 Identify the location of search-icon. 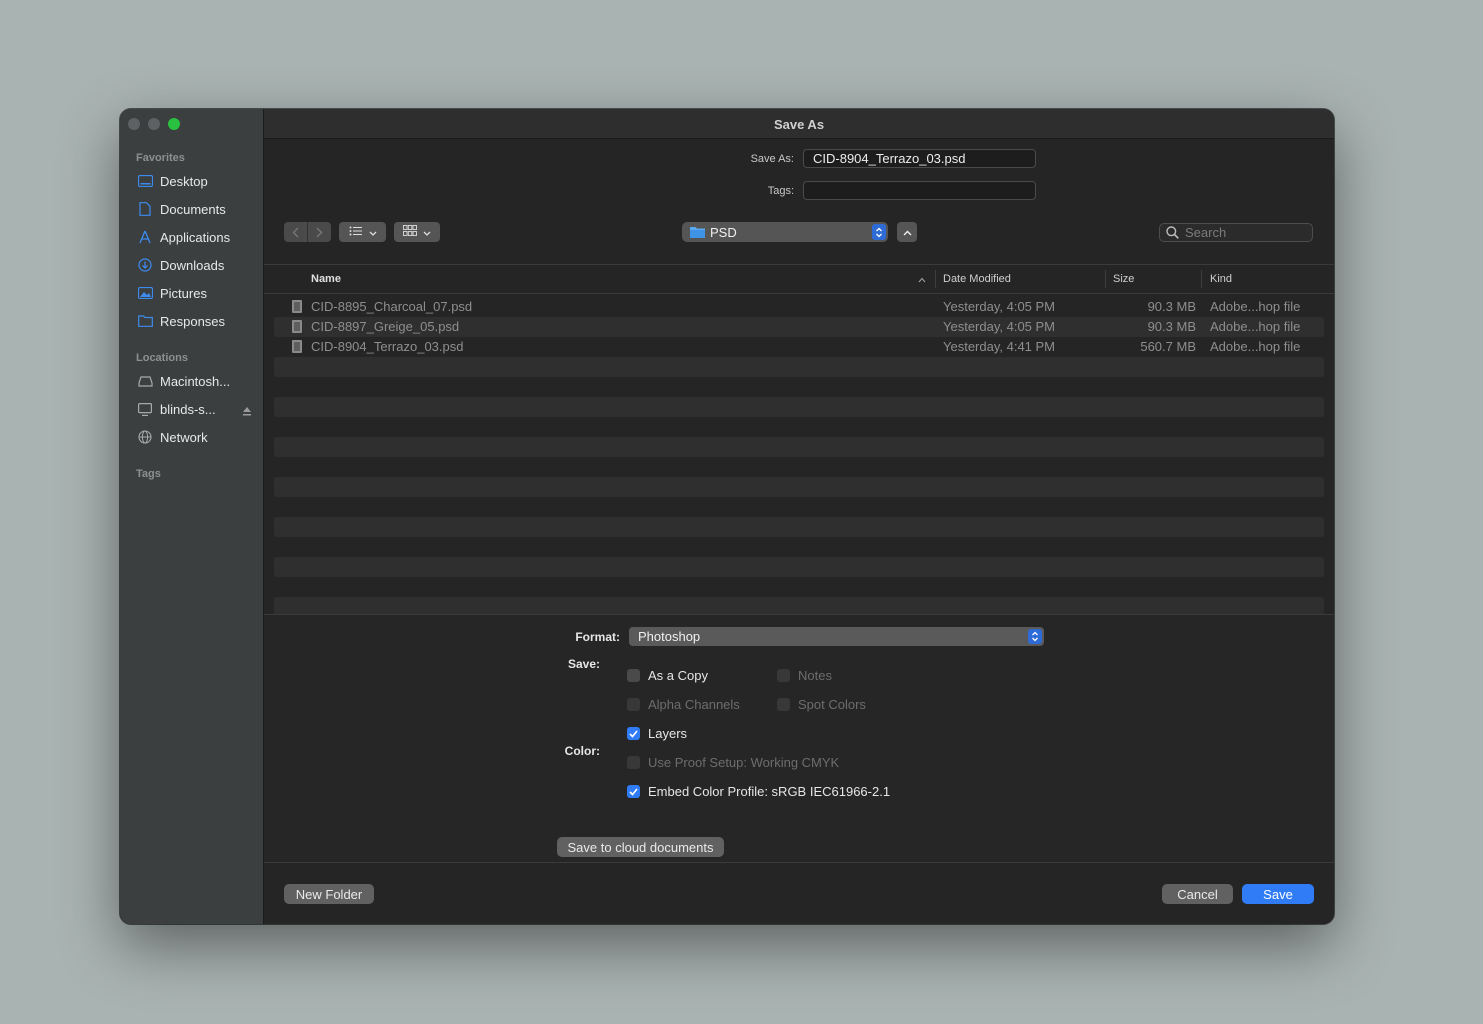
(1172, 232).